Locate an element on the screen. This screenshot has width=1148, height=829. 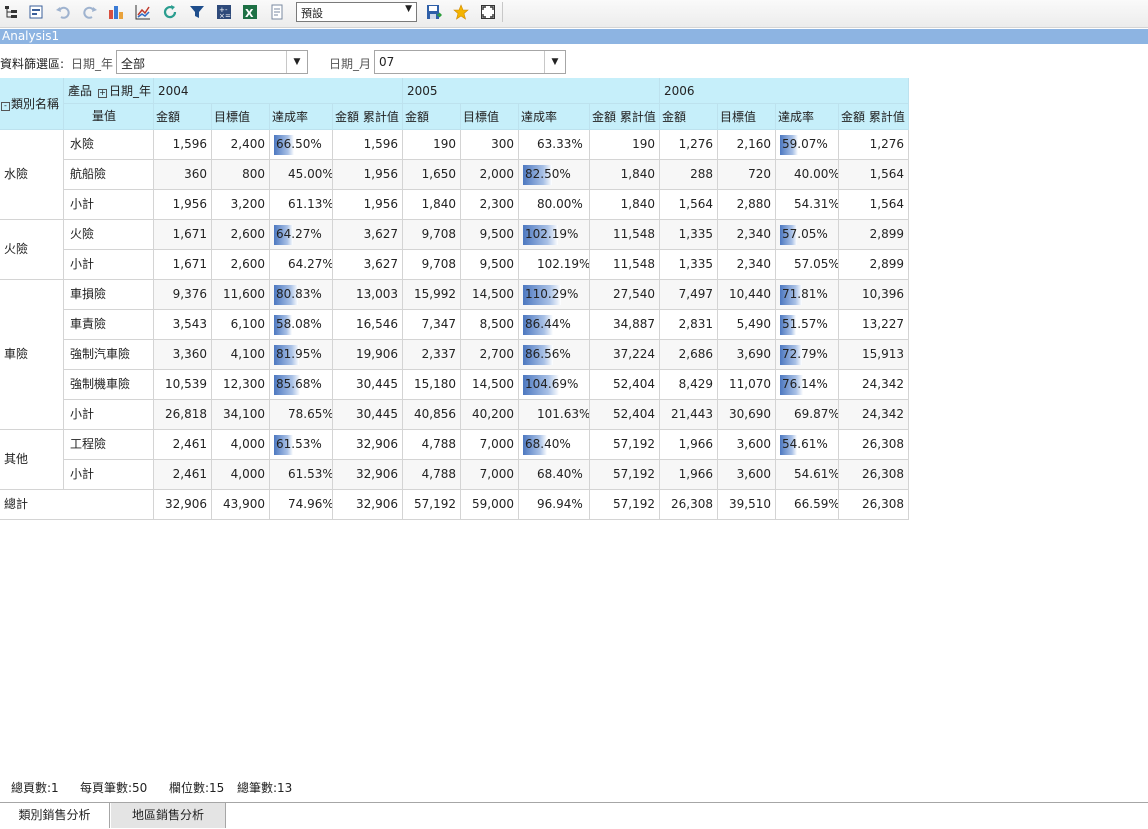
category-label: 火險 is located at coordinates (32, 250).